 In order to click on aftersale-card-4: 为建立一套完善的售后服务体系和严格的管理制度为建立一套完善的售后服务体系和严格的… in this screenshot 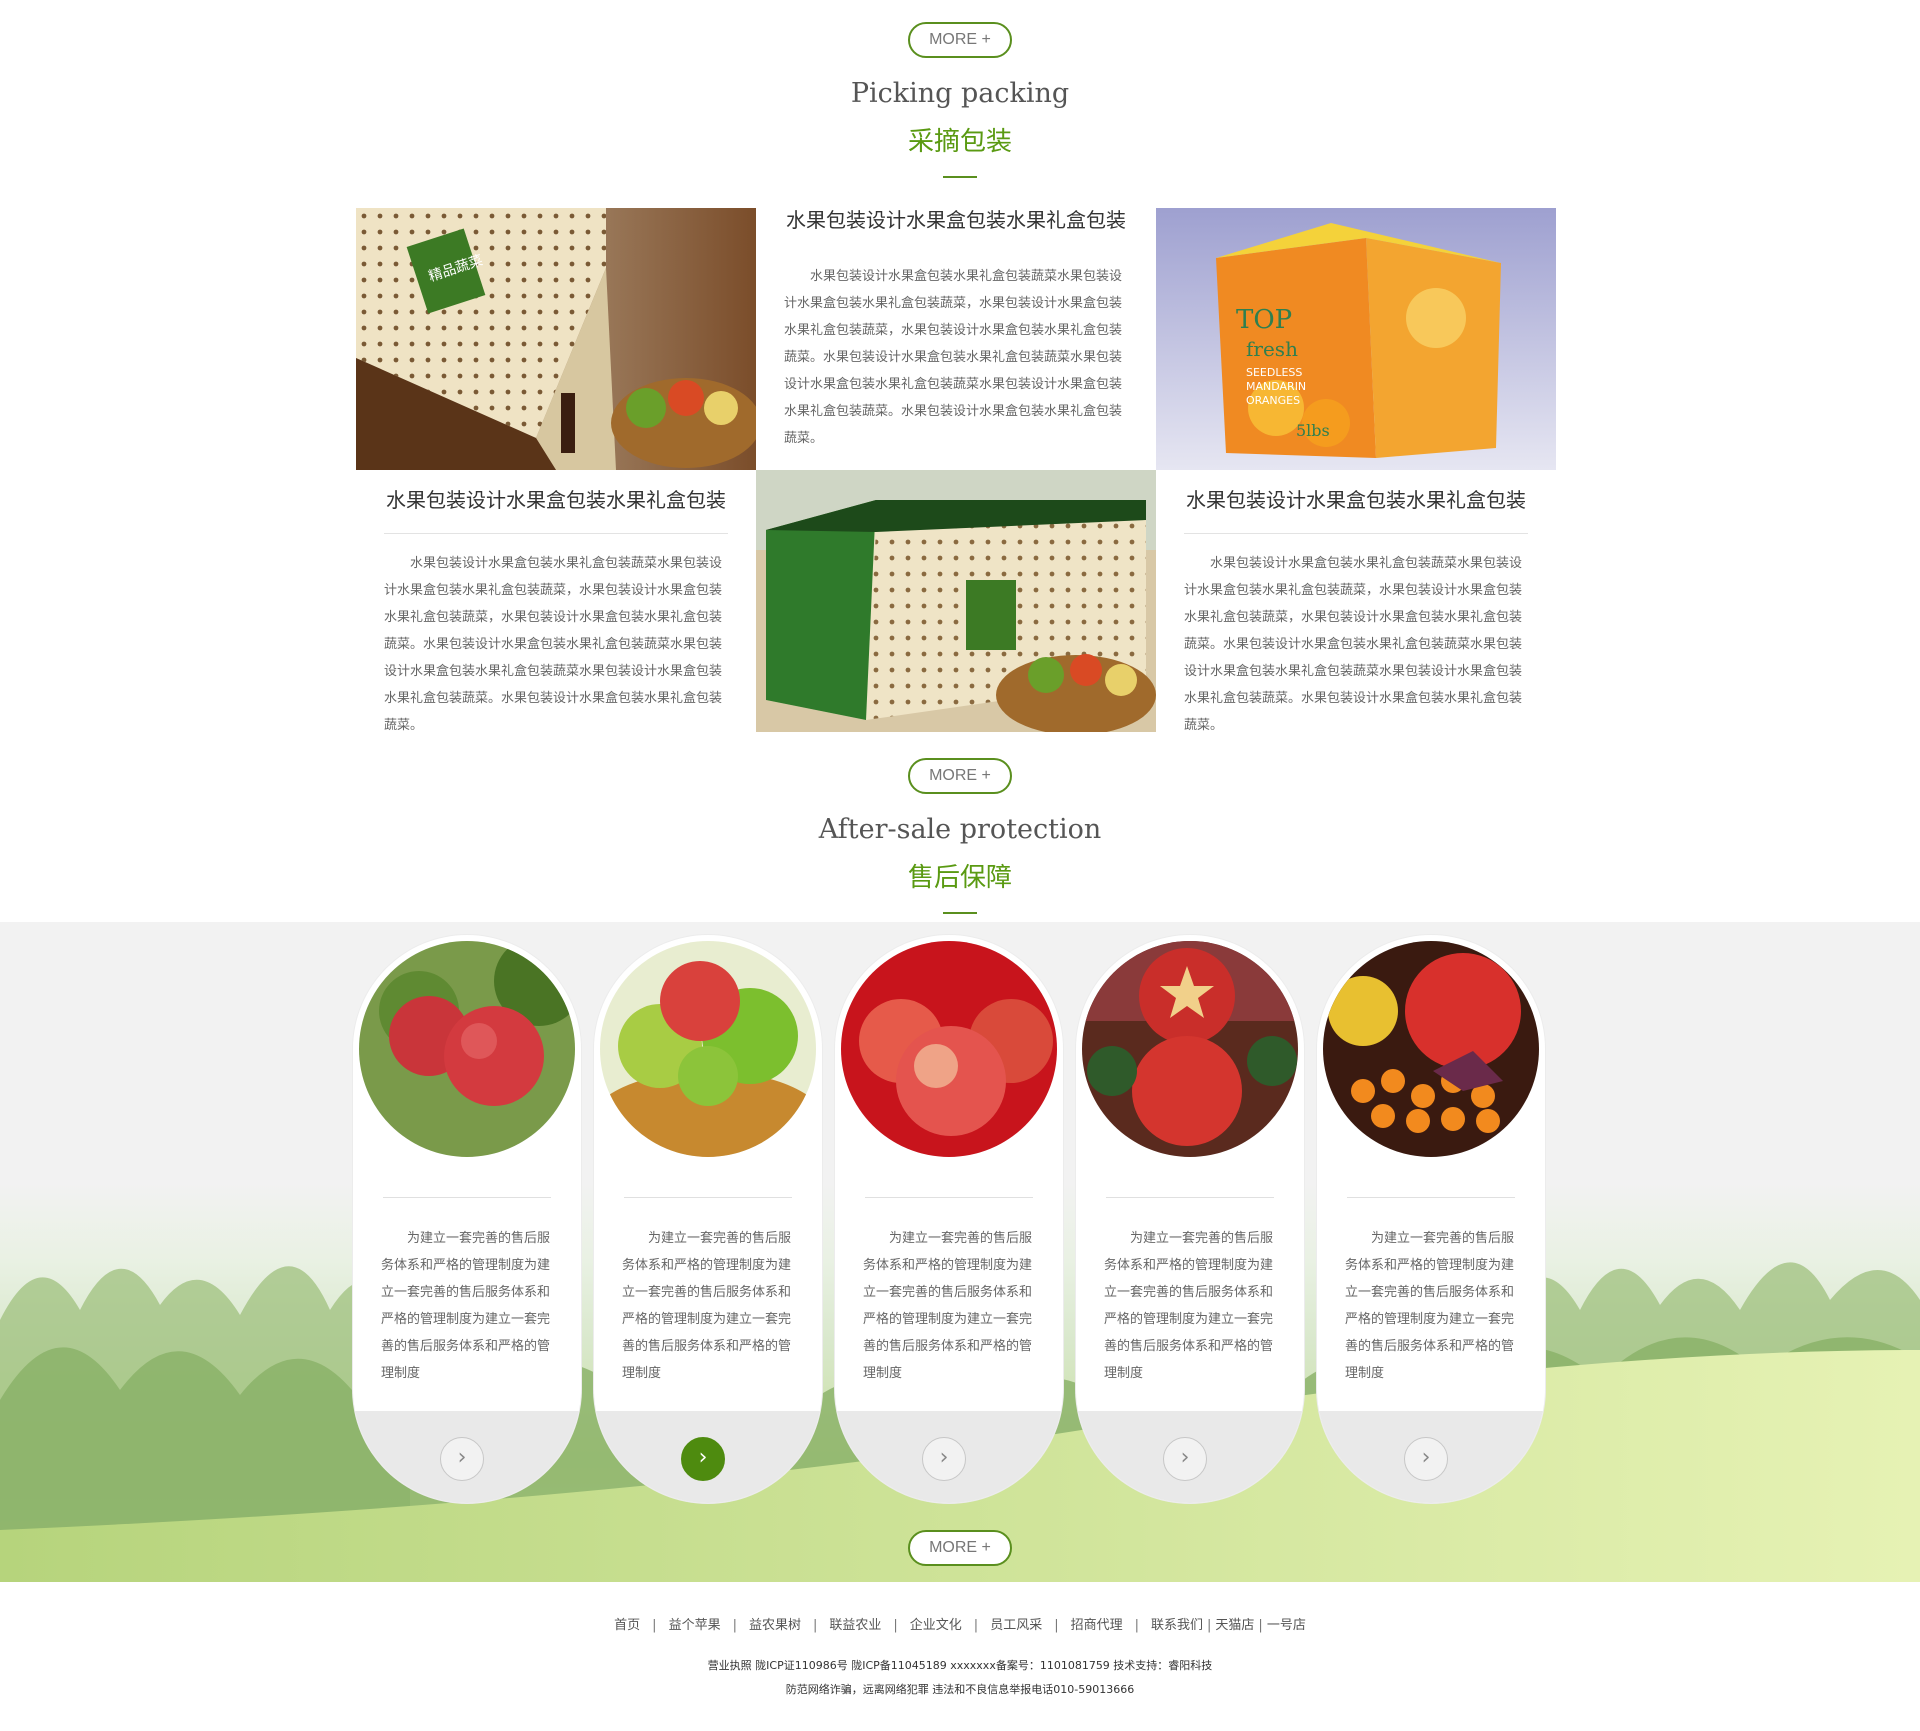, I will do `click(1190, 1219)`.